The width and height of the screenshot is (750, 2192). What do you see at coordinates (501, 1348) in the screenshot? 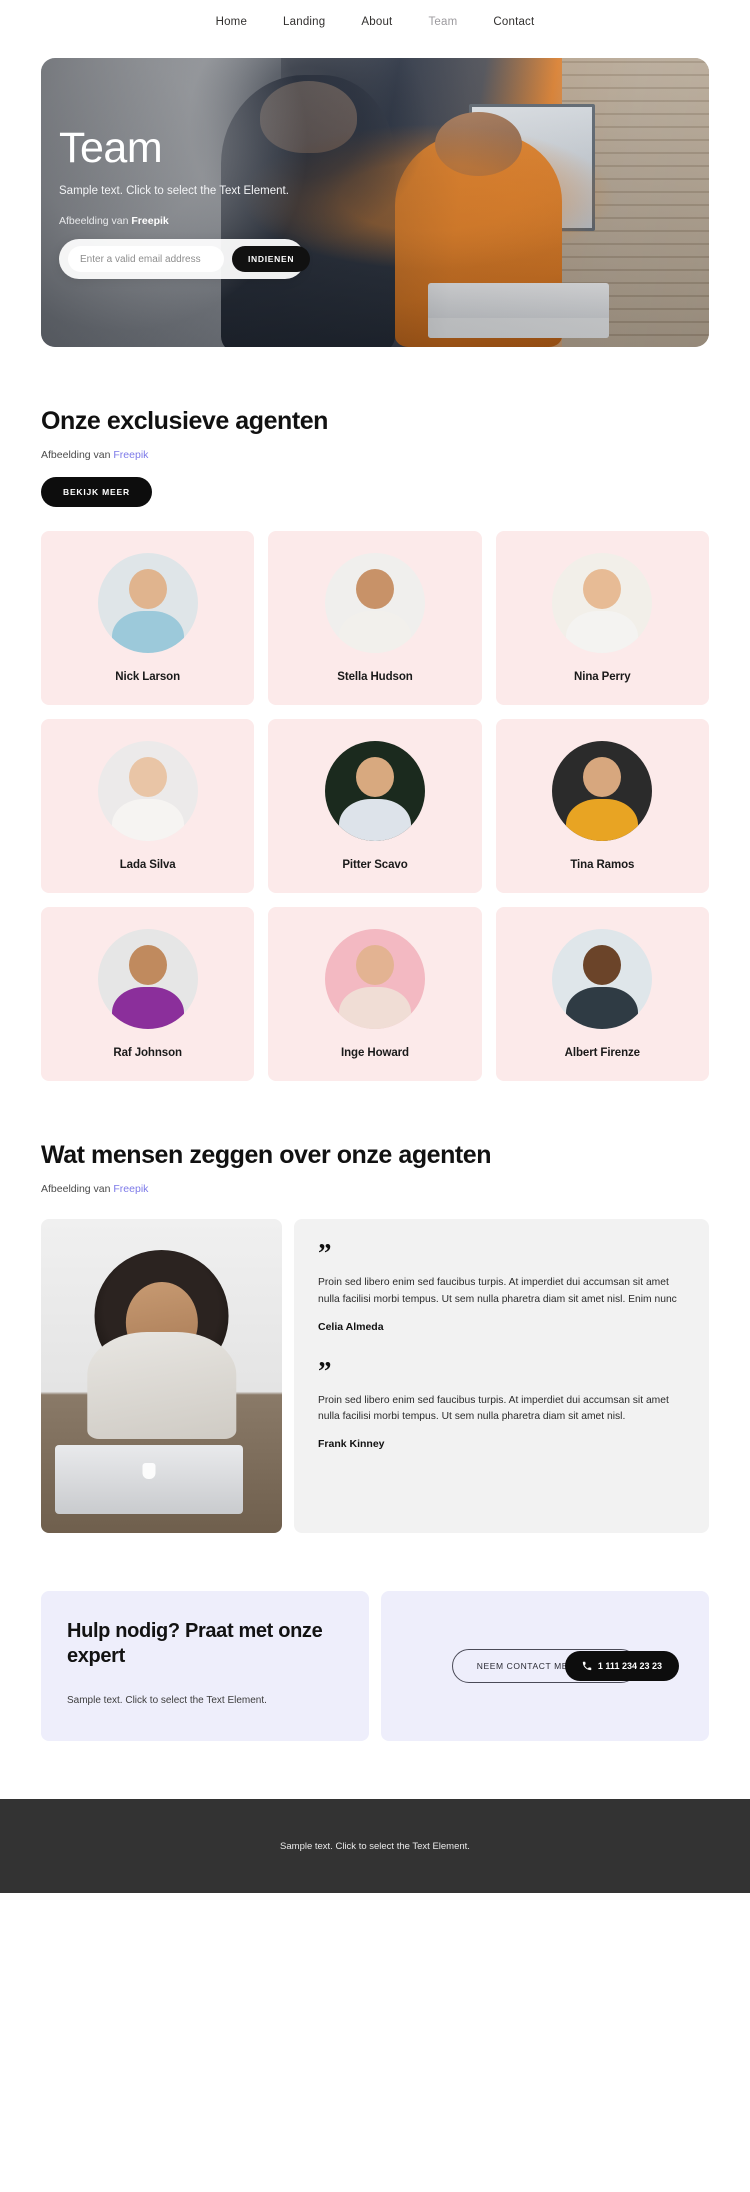
I see `testimonial-divider` at bounding box center [501, 1348].